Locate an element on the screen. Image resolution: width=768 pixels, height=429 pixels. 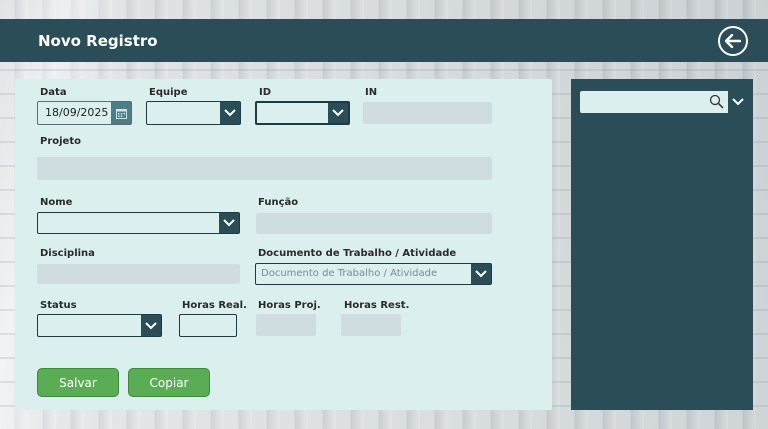
documento-label: Documento de Trabalho / Atividade is located at coordinates (357, 253).